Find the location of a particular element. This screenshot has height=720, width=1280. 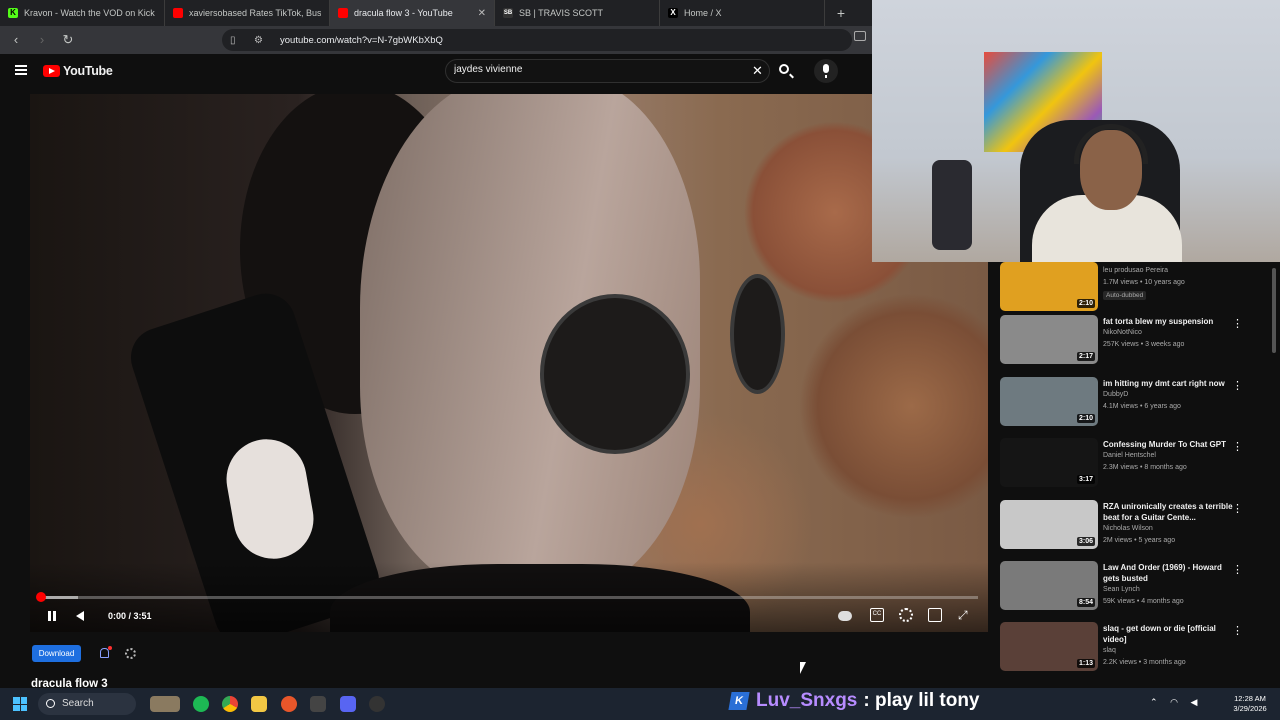

video-meta: 4.1M views • 6 years ago is located at coordinates (1142, 406).